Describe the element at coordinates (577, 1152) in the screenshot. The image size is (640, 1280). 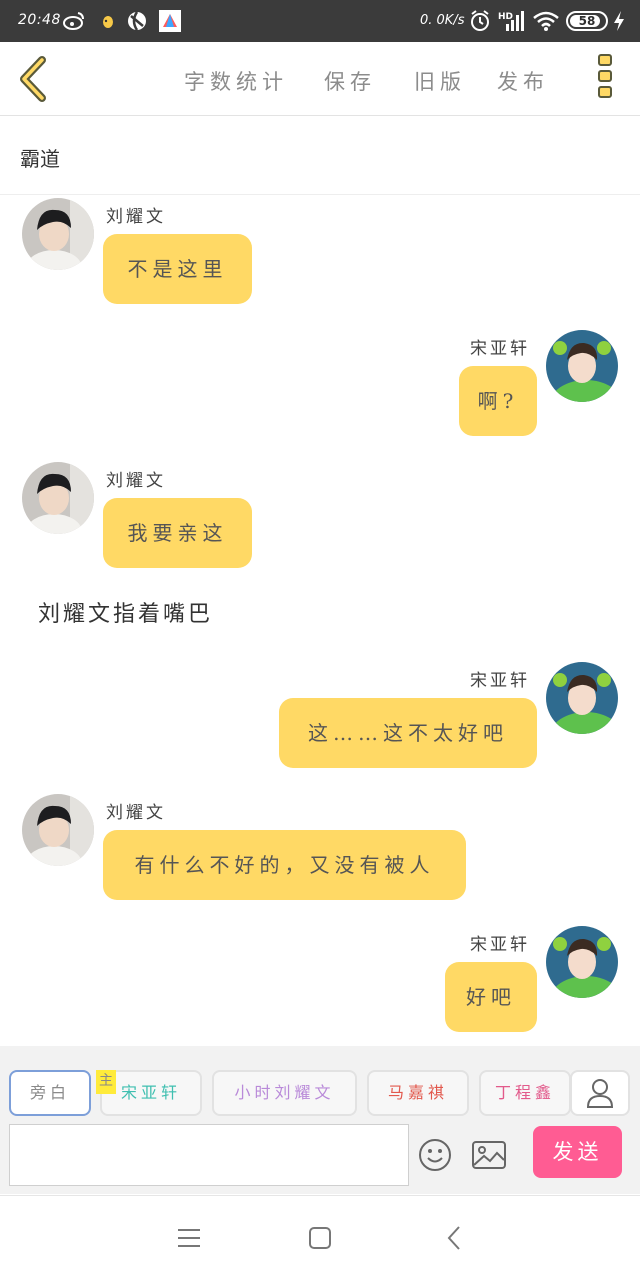
I see `send-button: 发送` at that location.